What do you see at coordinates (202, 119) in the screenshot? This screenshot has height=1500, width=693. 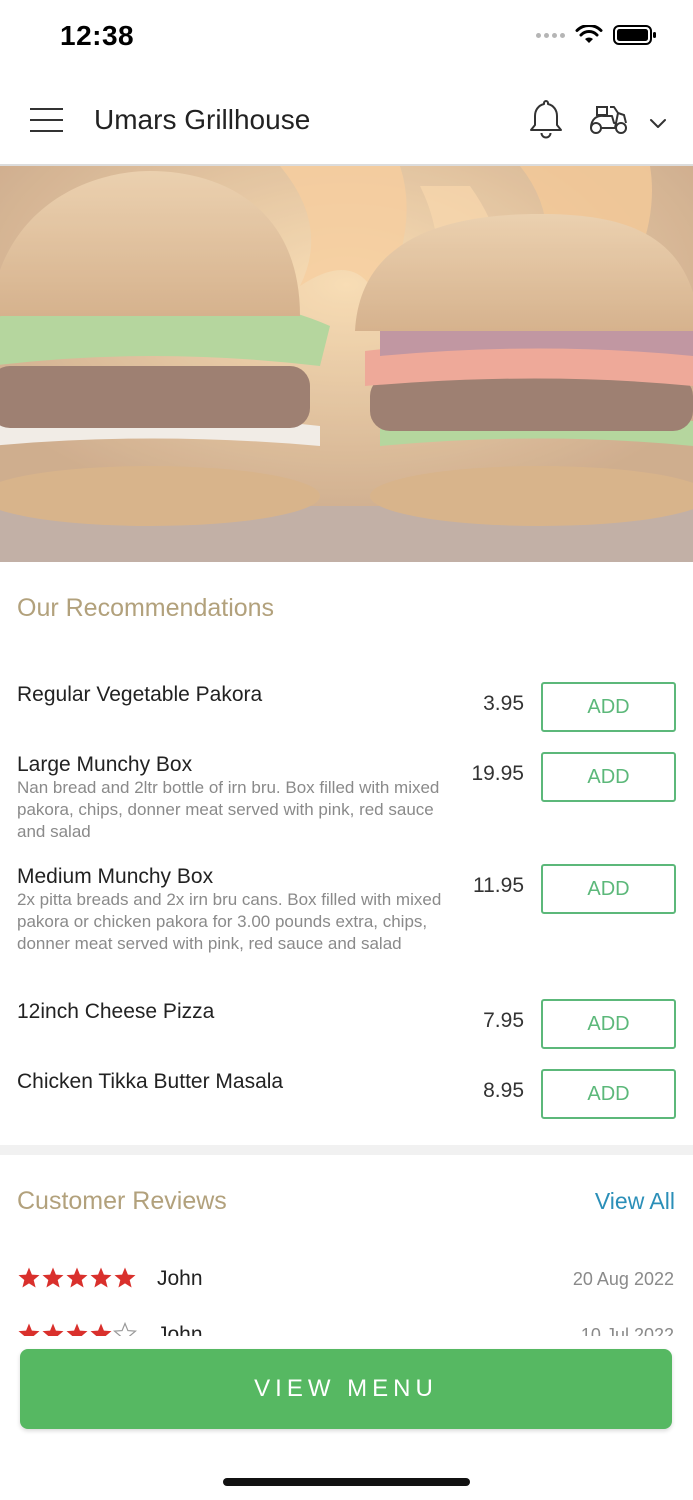 I see `shop-title: Umars Grillhouse` at bounding box center [202, 119].